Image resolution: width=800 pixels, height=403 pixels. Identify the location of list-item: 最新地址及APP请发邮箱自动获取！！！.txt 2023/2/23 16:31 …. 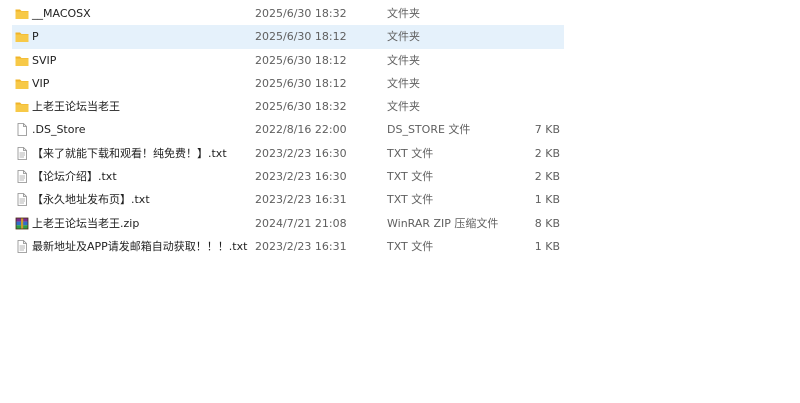
(288, 246).